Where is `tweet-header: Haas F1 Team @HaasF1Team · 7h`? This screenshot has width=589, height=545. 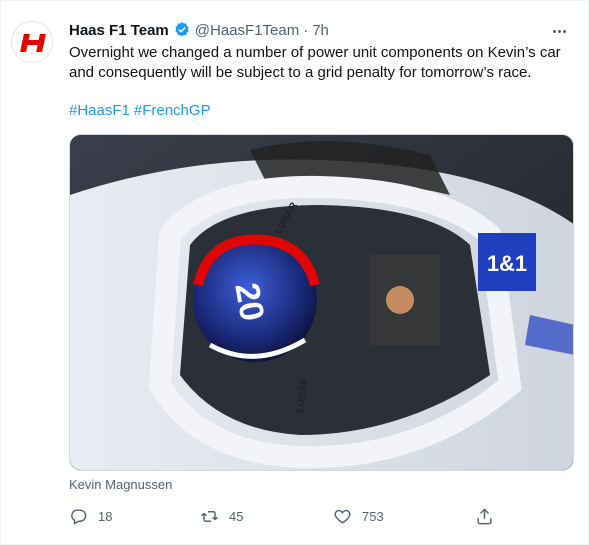 tweet-header: Haas F1 Team @HaasF1Team · 7h is located at coordinates (199, 30).